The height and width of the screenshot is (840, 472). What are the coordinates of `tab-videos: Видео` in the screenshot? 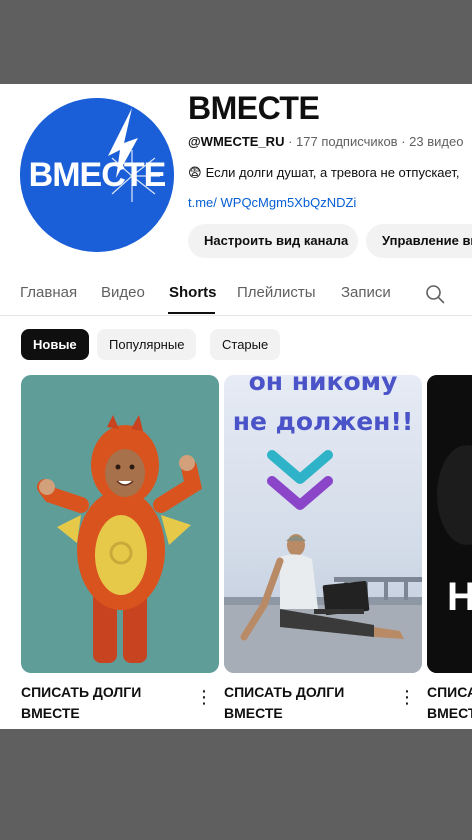 It's located at (123, 292).